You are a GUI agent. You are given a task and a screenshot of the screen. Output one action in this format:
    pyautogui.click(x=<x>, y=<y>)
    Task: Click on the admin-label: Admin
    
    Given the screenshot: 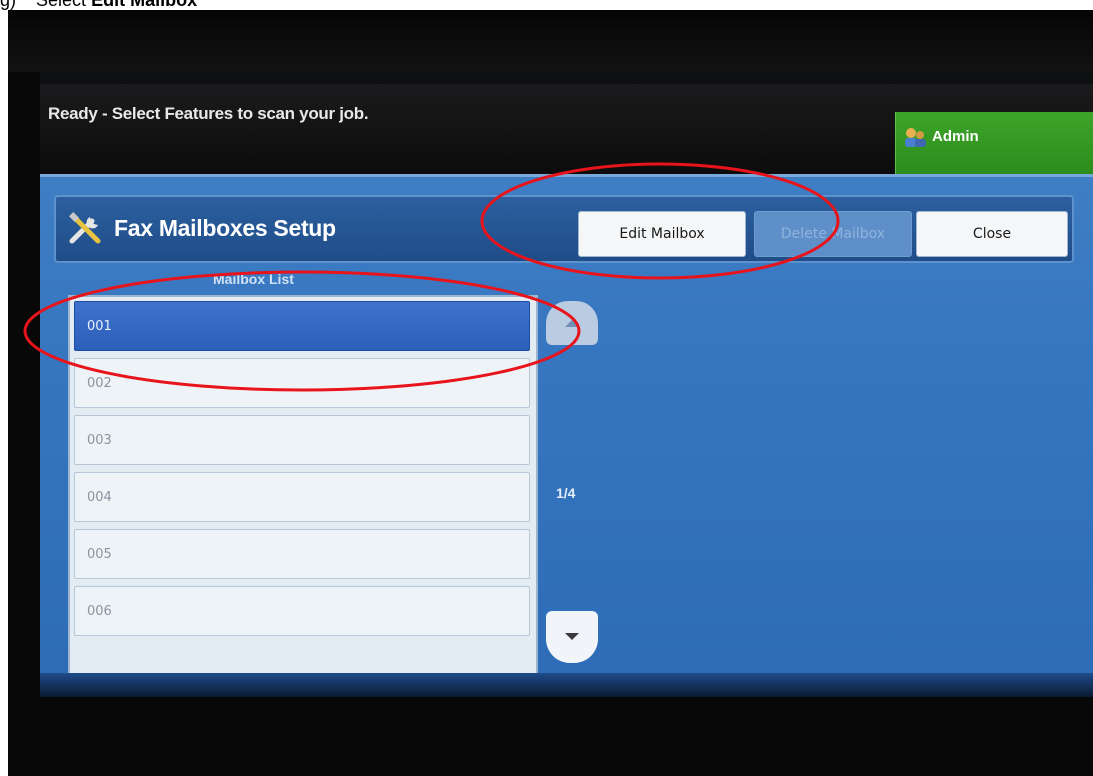 What is the action you would take?
    pyautogui.click(x=955, y=136)
    